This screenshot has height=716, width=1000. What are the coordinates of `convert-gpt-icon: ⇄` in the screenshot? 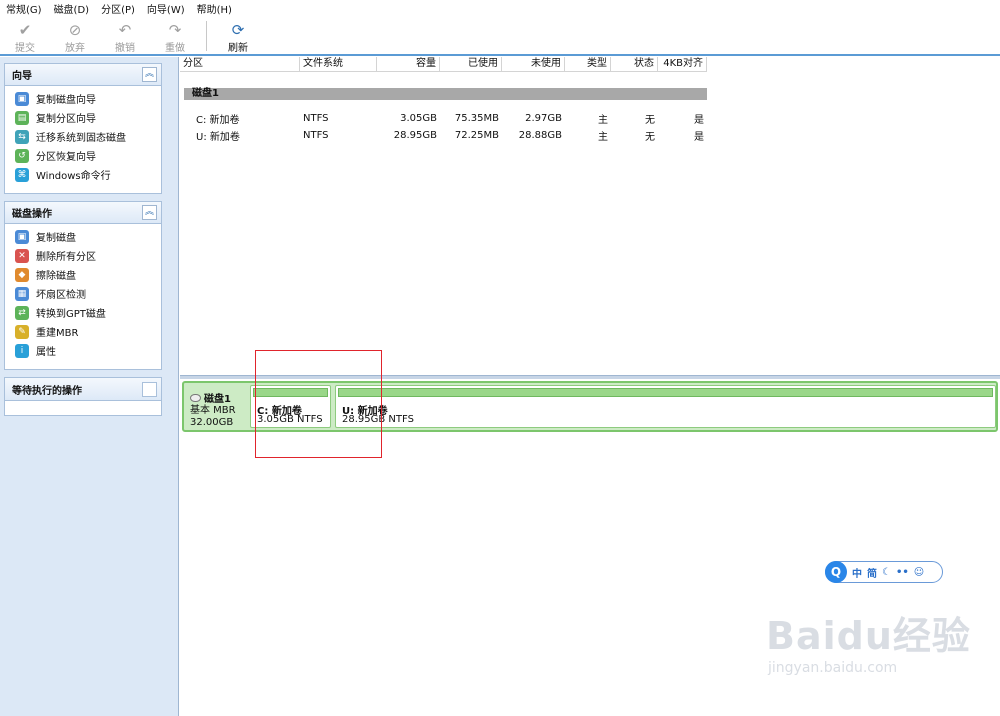 It's located at (22, 312).